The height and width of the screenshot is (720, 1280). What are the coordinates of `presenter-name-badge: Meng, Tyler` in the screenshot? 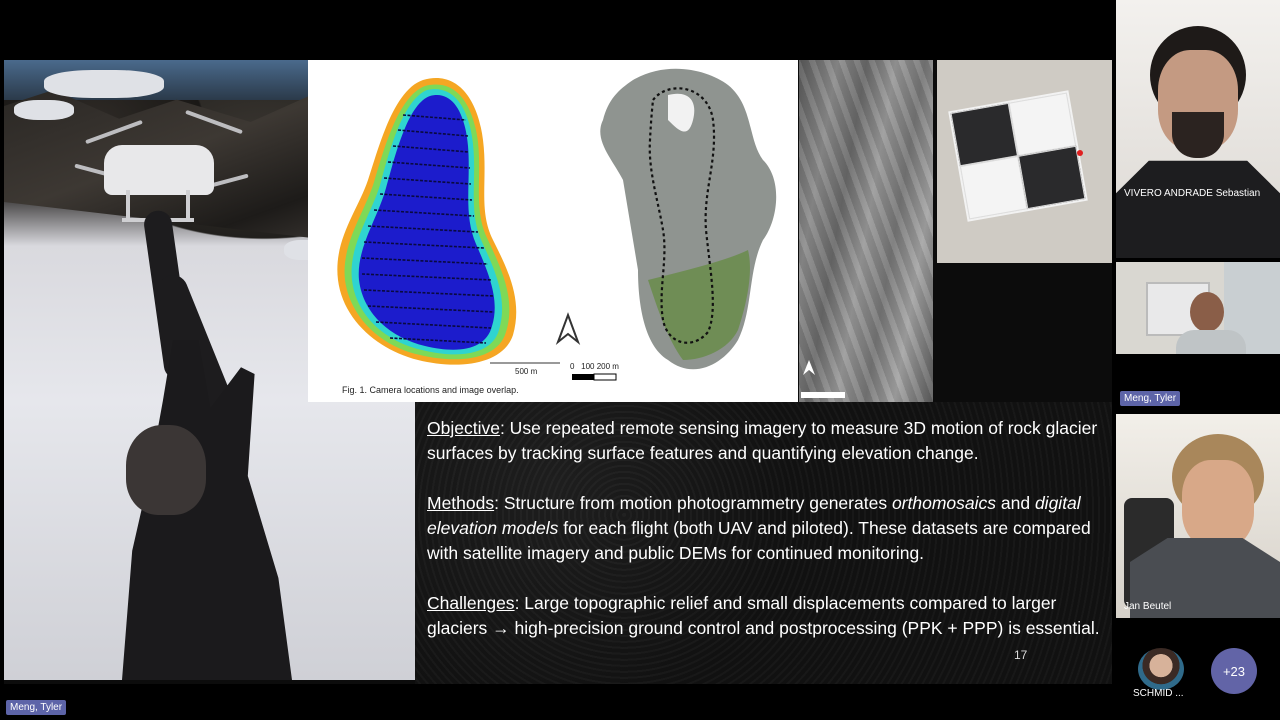 It's located at (36, 707).